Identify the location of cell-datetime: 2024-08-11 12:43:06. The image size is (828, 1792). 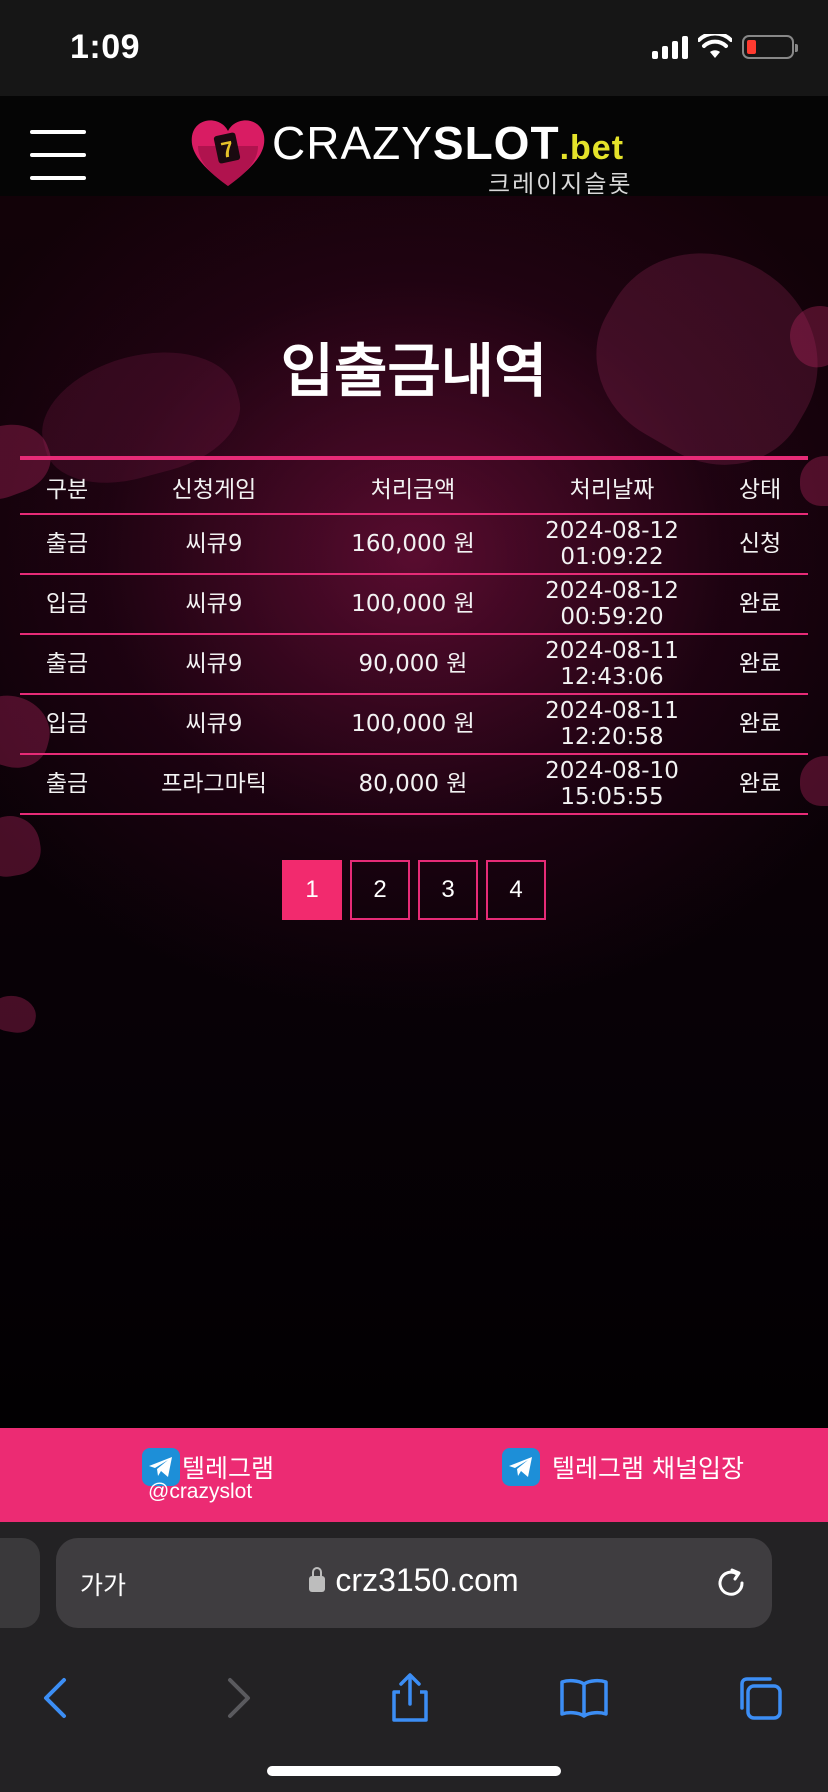
(612, 664).